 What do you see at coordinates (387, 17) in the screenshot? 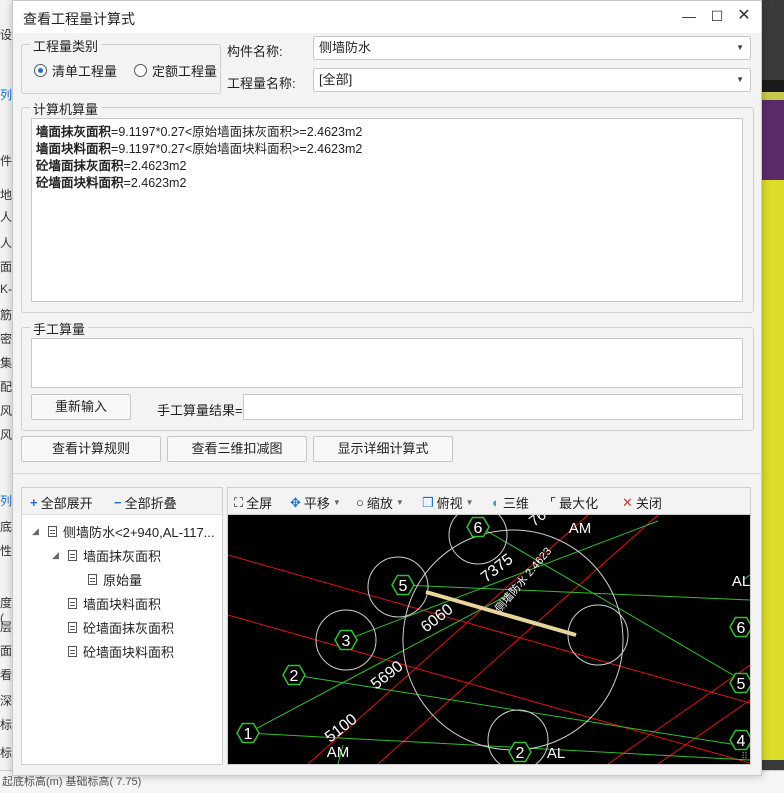
I see `title-bar: 查看工程量计算式 — ☐ ✕` at bounding box center [387, 17].